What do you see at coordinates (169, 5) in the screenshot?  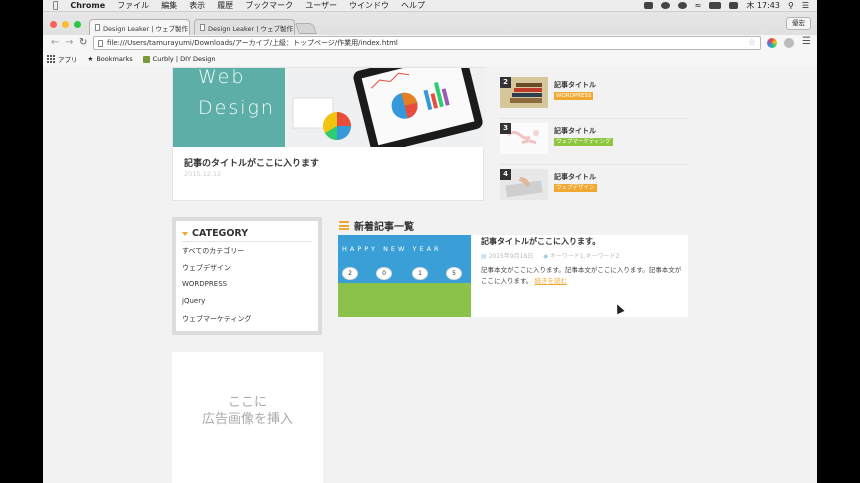 I see `menu-edit: 編集` at bounding box center [169, 5].